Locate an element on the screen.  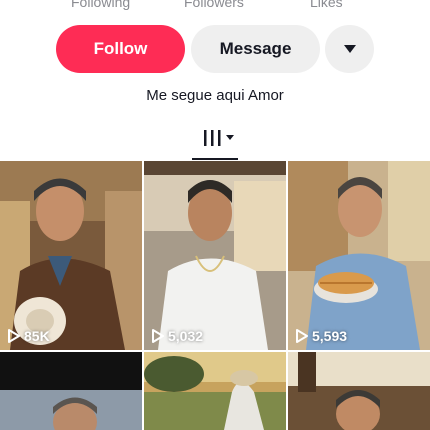
profile-bio: Me segue aqui Amor is located at coordinates (215, 95).